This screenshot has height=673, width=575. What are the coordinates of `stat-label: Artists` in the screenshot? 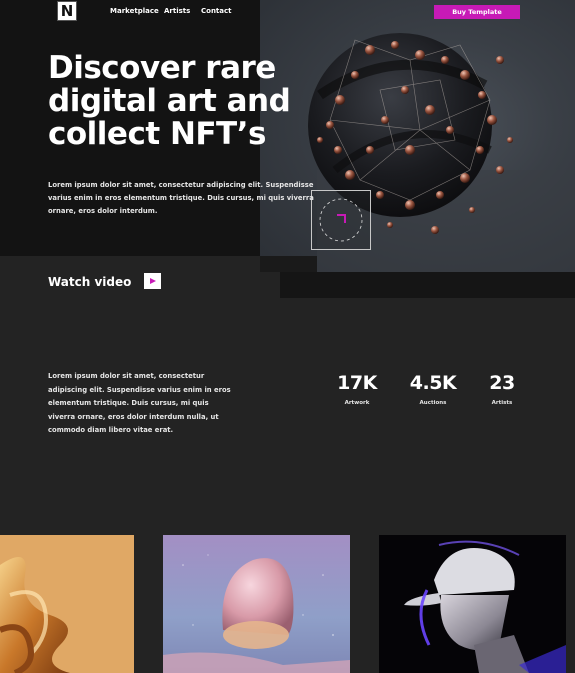 It's located at (502, 403).